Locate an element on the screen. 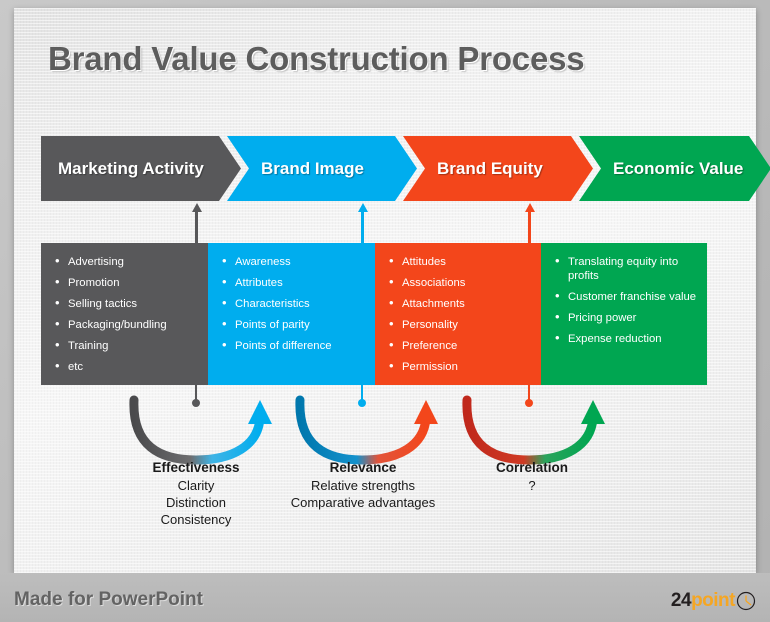  list-item: Attributes is located at coordinates (292, 282).